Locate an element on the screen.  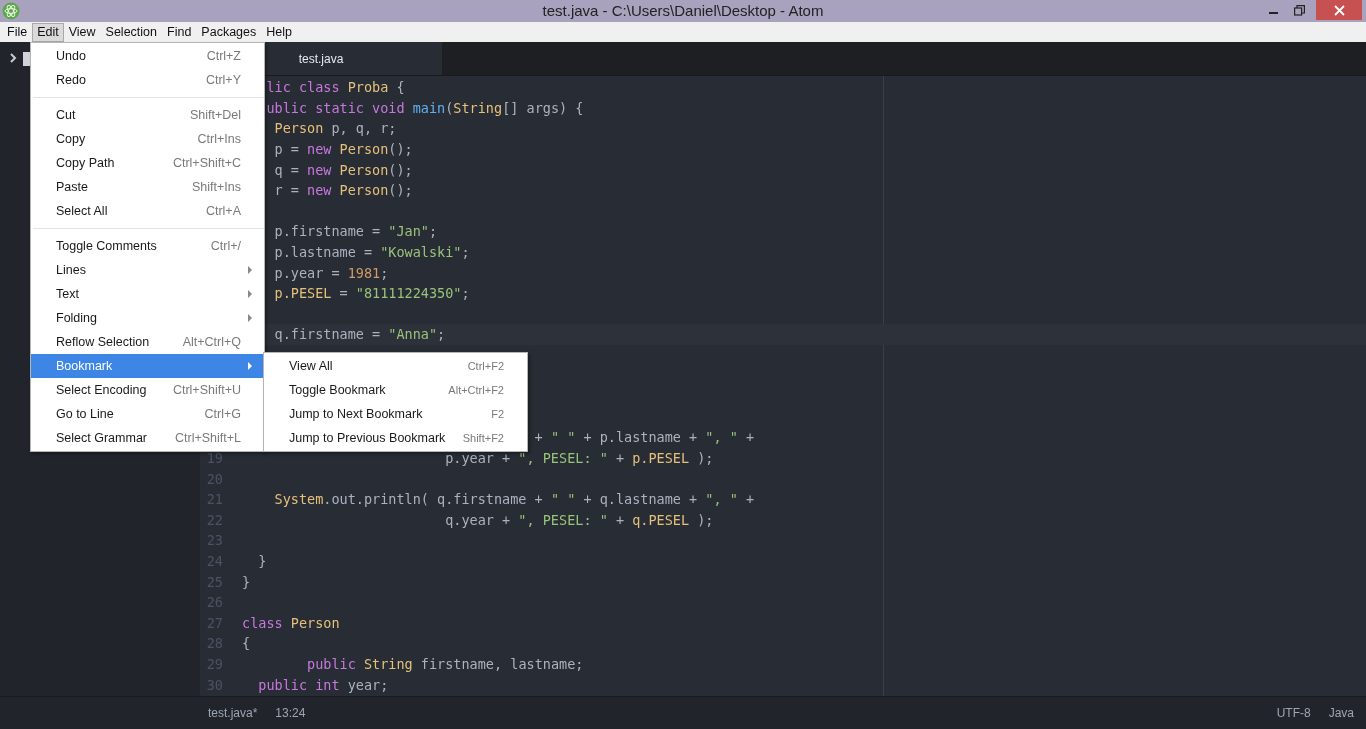
grammar-label: Java is located at coordinates (1341, 713).